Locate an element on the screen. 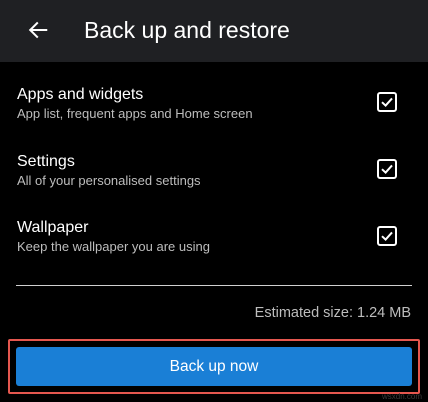  back-up-now-button: Back up now is located at coordinates (214, 366).